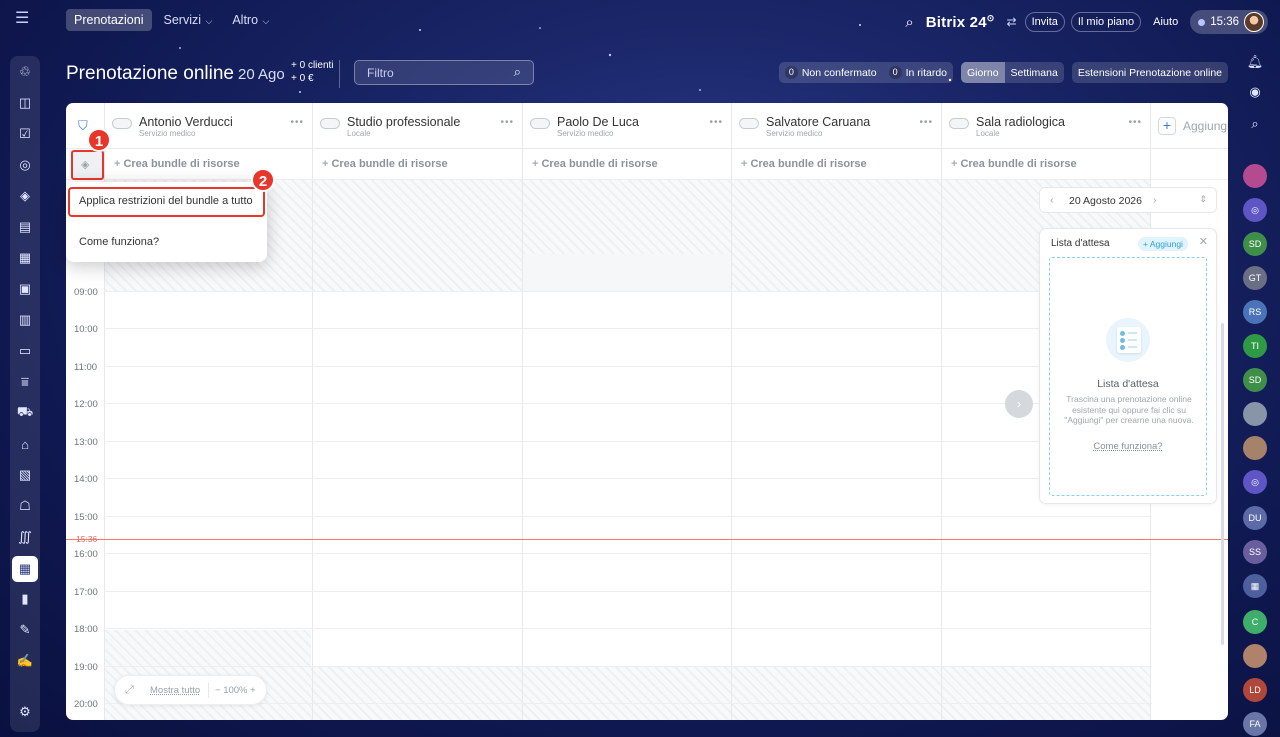 This screenshot has width=1280, height=737. What do you see at coordinates (25, 351) in the screenshot?
I see `inbox-icon: ▭` at bounding box center [25, 351].